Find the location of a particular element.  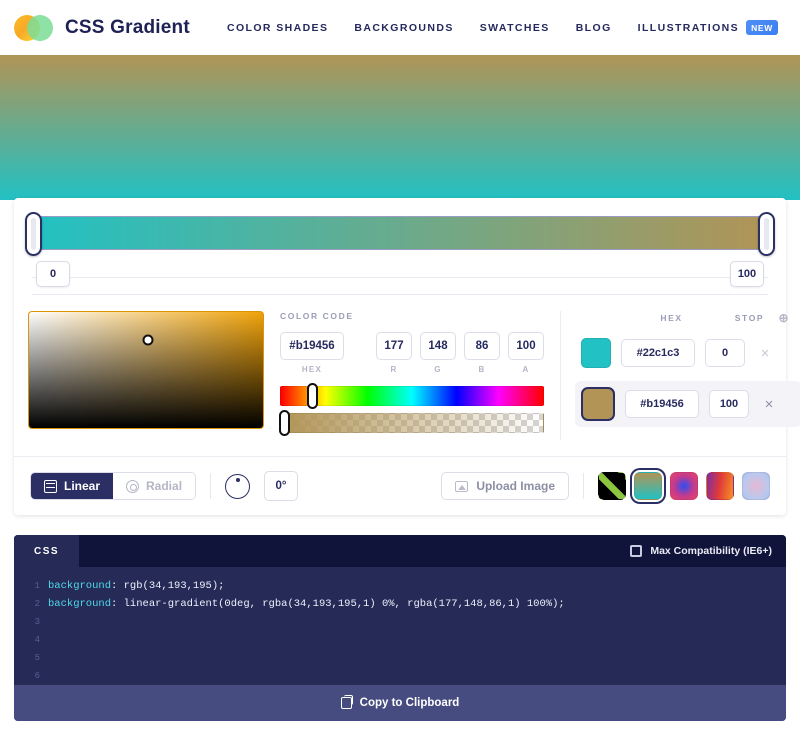

stops-stop-header: STOP is located at coordinates (749, 318).